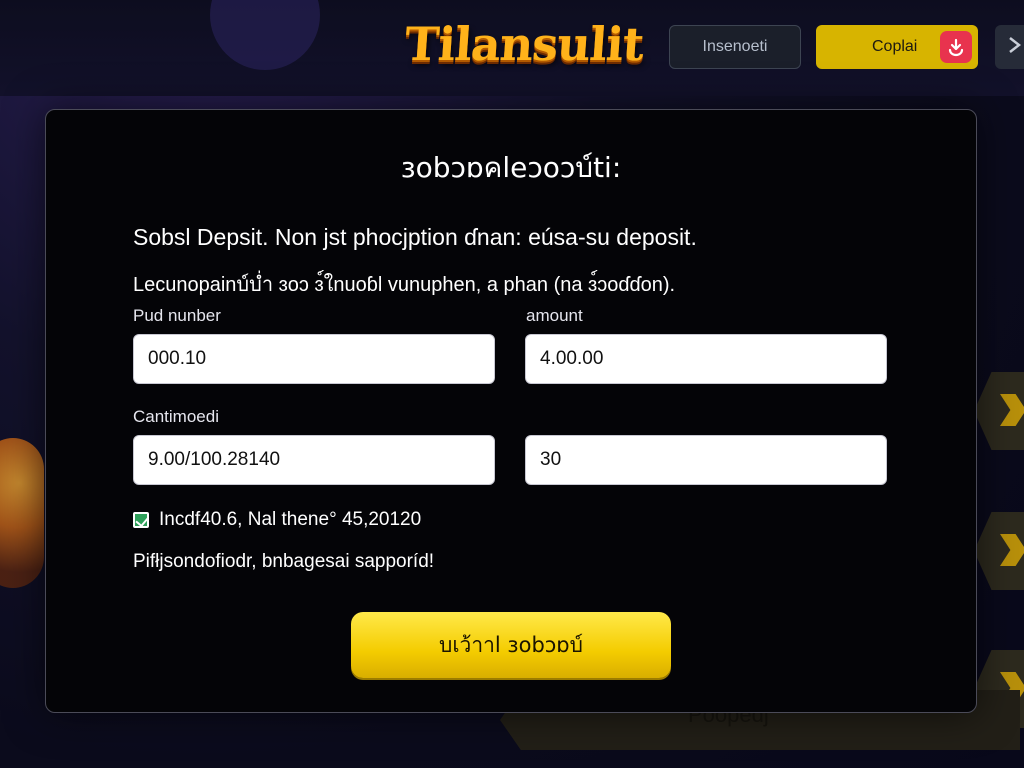 The image size is (1024, 768). What do you see at coordinates (176, 416) in the screenshot?
I see `field-label-code: Cantimoedi` at bounding box center [176, 416].